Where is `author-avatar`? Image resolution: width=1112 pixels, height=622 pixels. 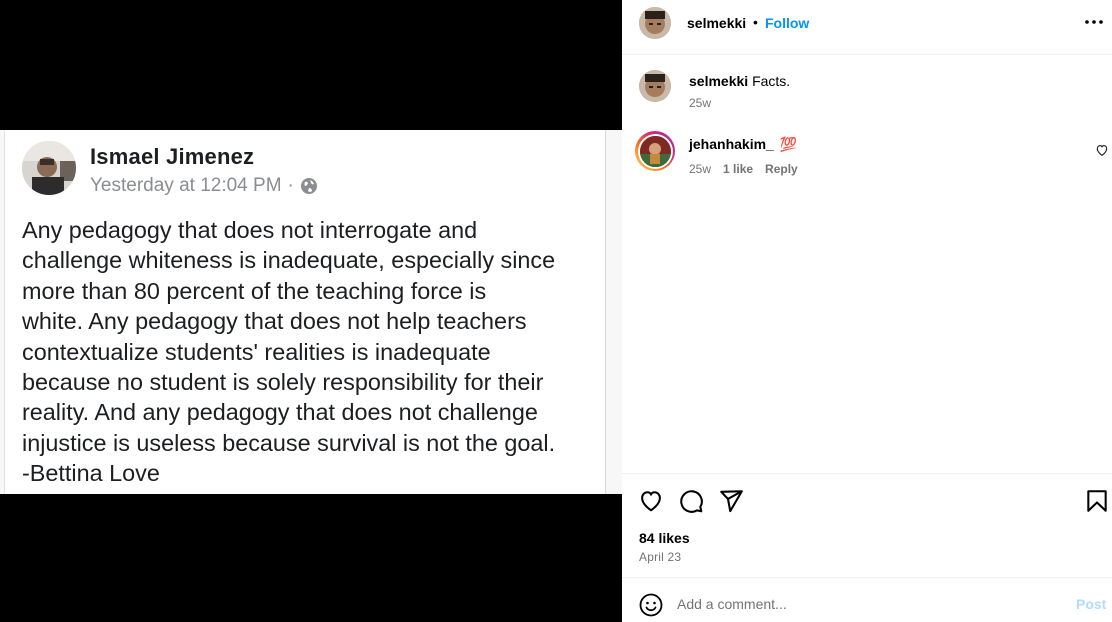
author-avatar is located at coordinates (655, 23).